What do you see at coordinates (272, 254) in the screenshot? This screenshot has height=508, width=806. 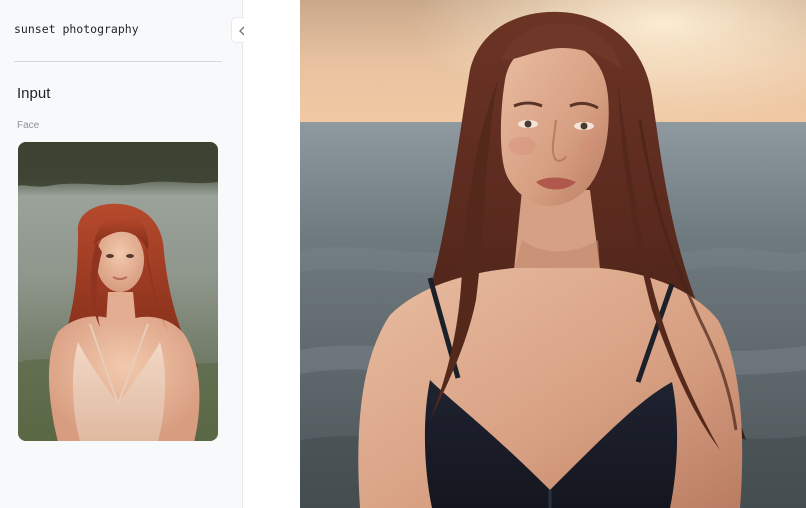 I see `panel-gap` at bounding box center [272, 254].